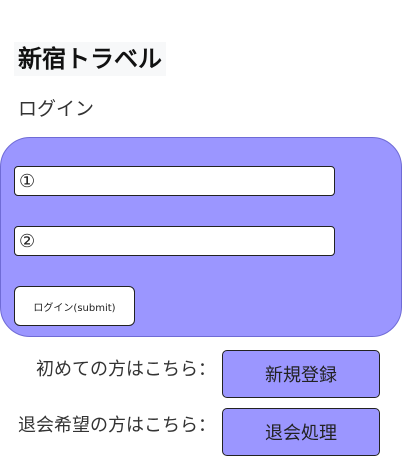 The height and width of the screenshot is (457, 402). I want to click on register-button: 新規登録, so click(301, 374).